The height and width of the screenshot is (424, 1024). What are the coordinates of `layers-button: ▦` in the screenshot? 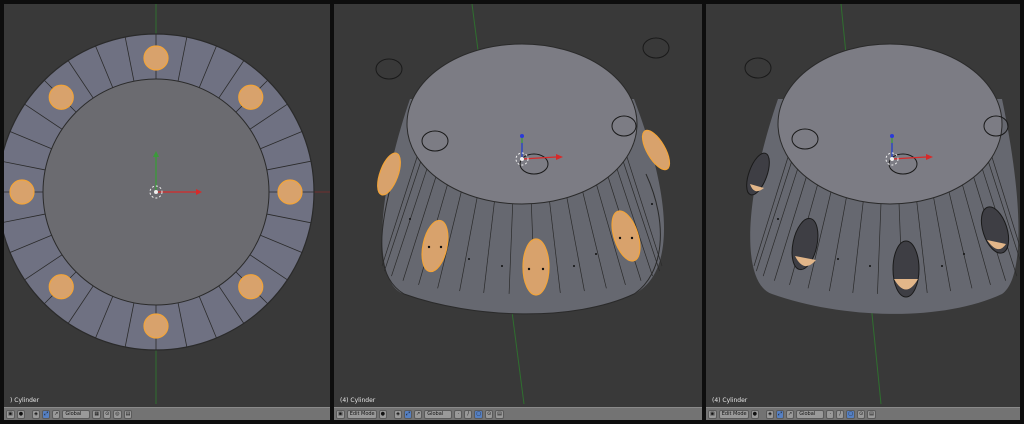 It's located at (97, 414).